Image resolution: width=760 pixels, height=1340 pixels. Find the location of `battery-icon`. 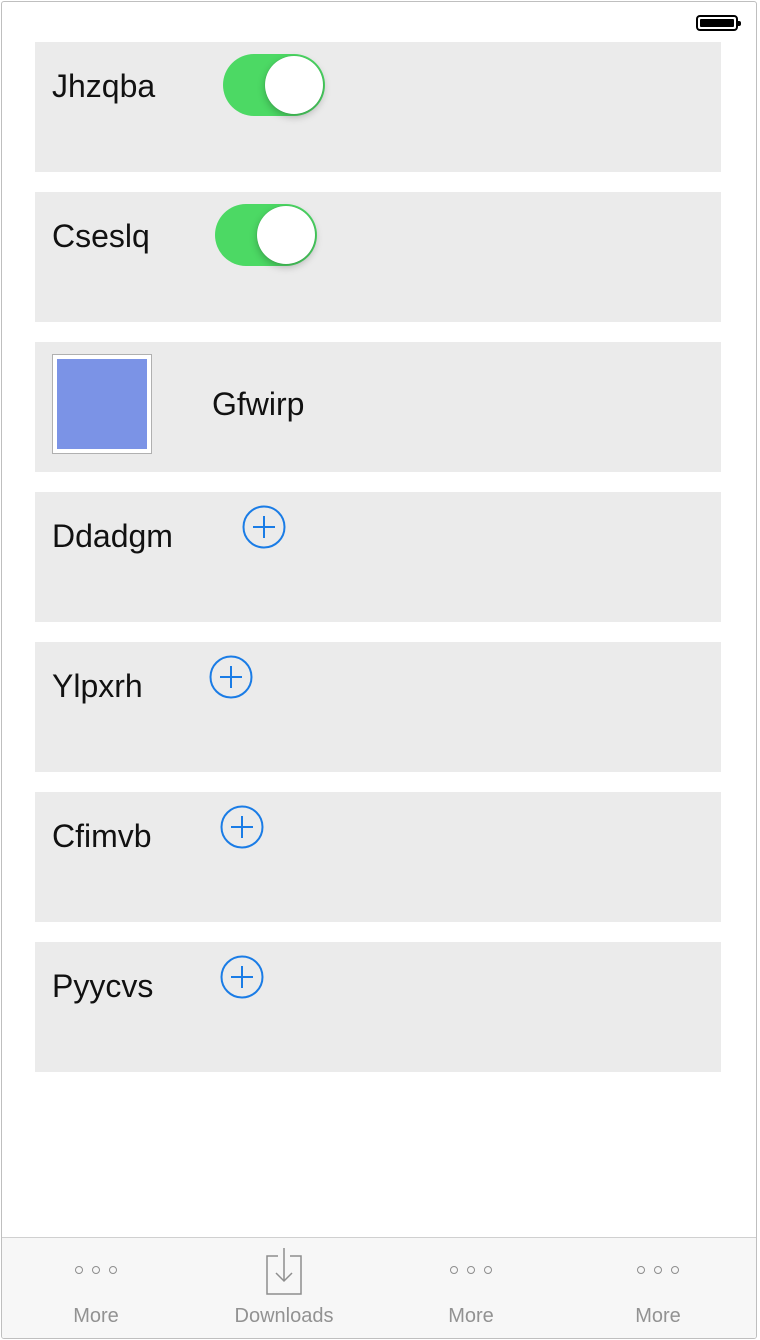

battery-icon is located at coordinates (718, 23).